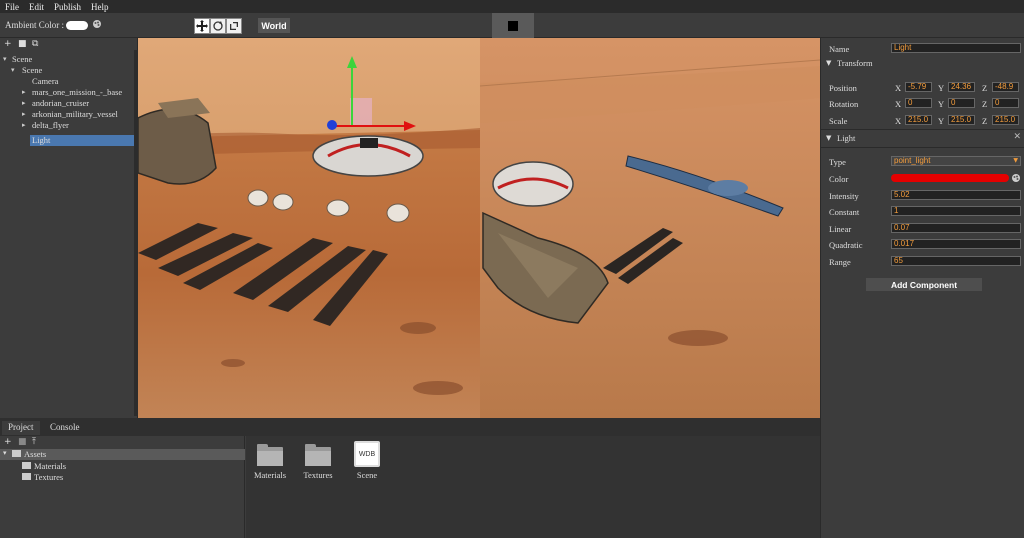 The image size is (1024, 538). Describe the element at coordinates (77, 92) in the screenshot. I see `tree-item-label: mars_one_mission_-_base` at that location.